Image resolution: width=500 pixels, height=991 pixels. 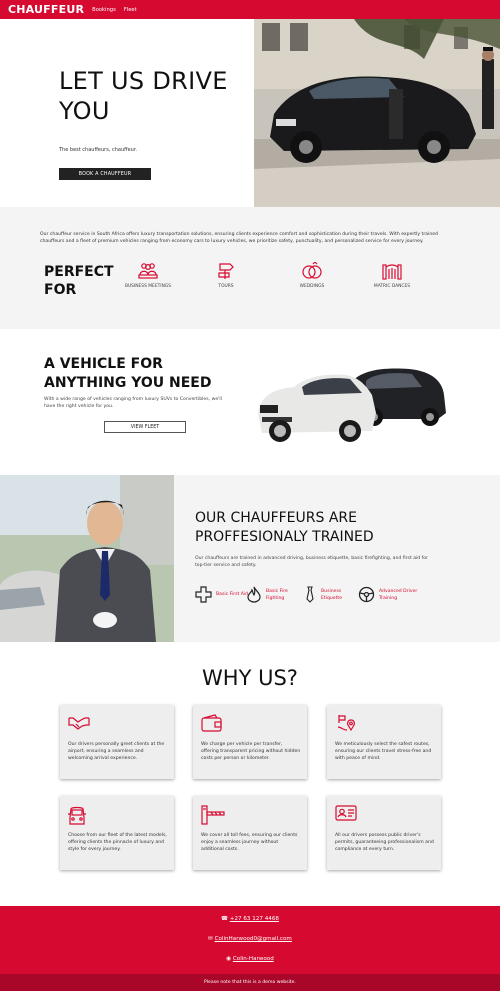 What do you see at coordinates (312, 286) in the screenshot?
I see `perfect-item-label: WEDDINGS` at bounding box center [312, 286].